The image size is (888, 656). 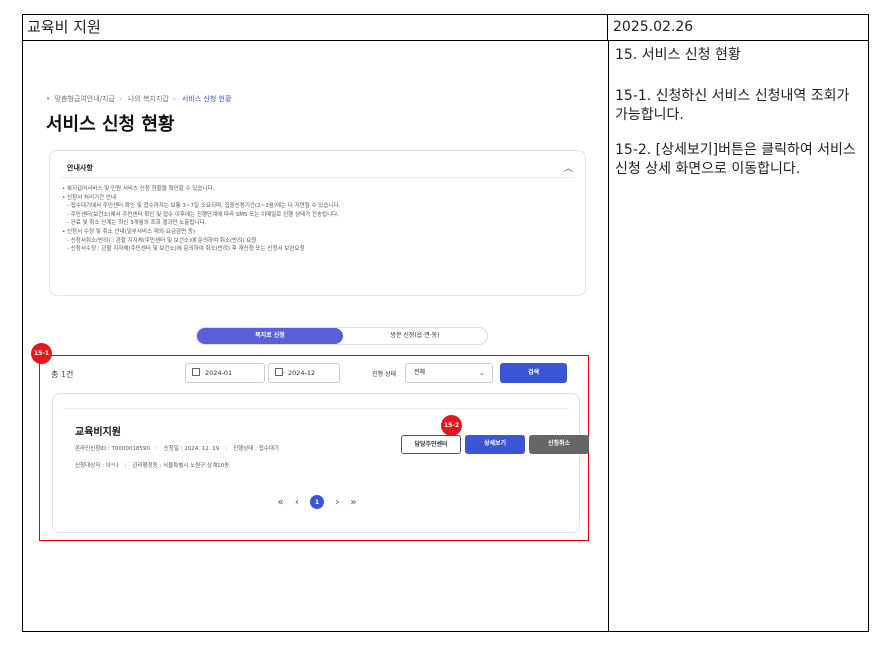 I want to click on first-page-icon: «, so click(x=281, y=502).